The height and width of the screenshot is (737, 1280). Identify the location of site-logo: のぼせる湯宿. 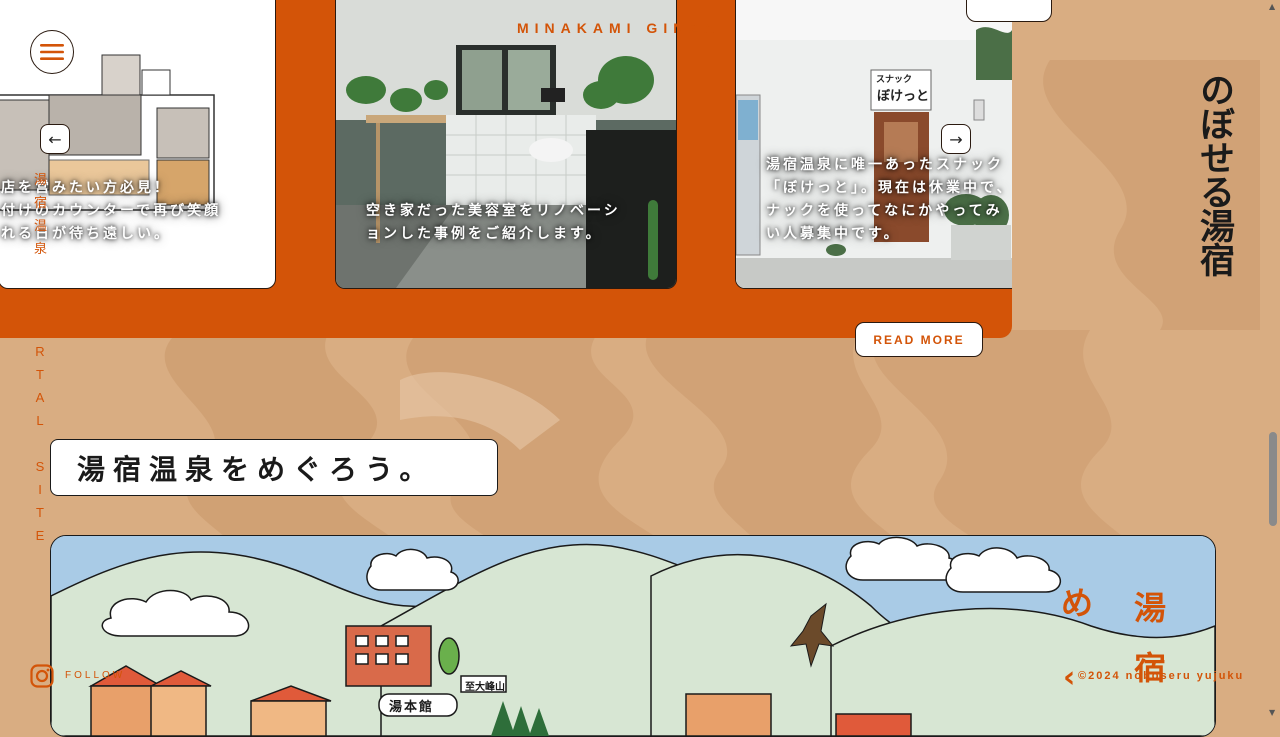
(1210, 174).